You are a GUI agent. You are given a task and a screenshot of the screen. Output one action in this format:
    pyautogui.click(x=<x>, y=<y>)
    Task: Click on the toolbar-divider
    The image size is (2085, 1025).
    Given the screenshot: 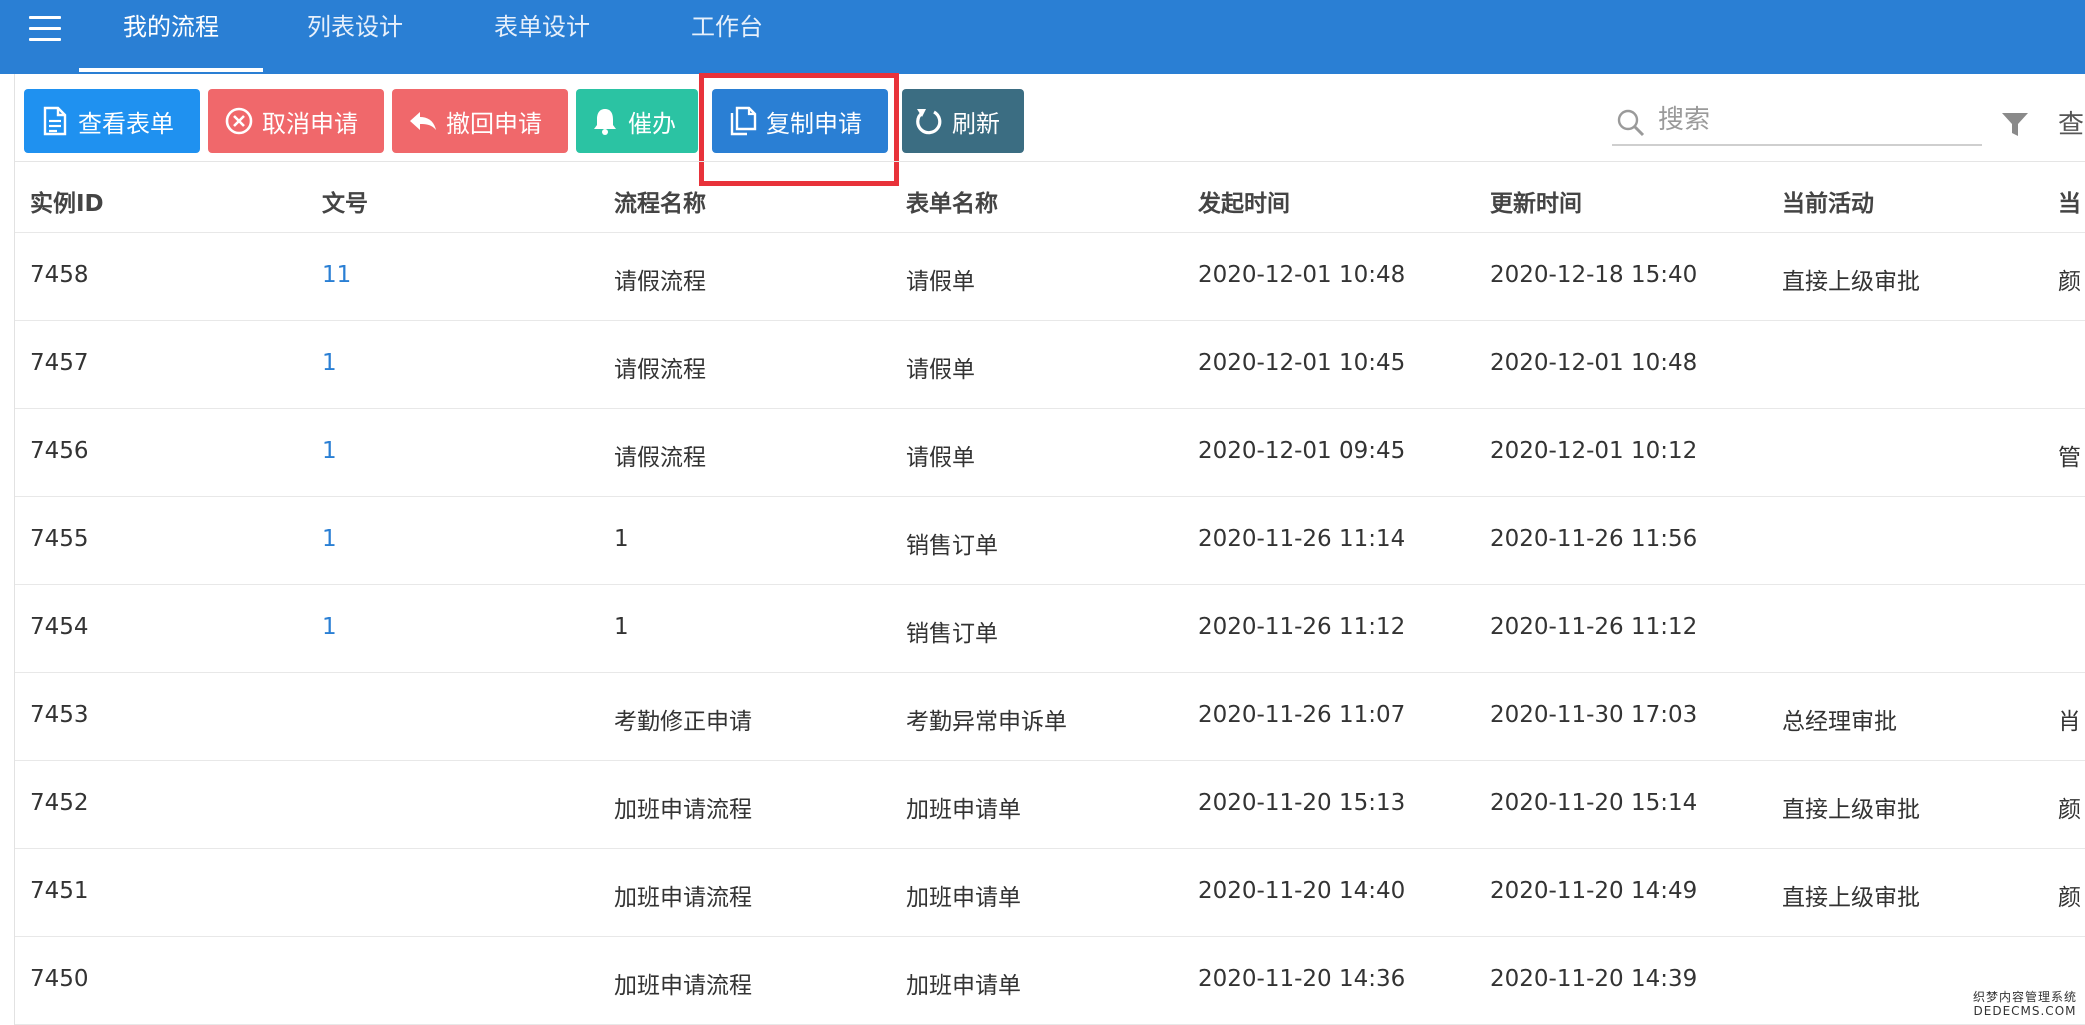 What is the action you would take?
    pyautogui.click(x=1050, y=161)
    